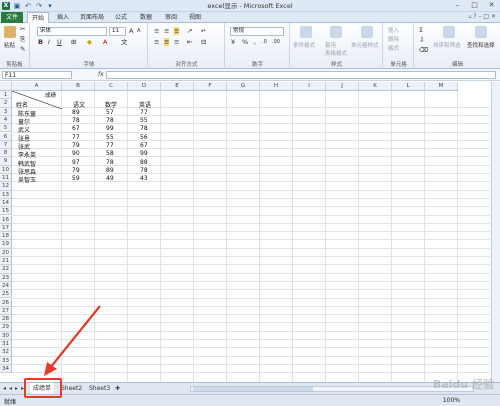 The width and height of the screenshot is (500, 406). Describe the element at coordinates (210, 86) in the screenshot. I see `column-header: F` at that location.